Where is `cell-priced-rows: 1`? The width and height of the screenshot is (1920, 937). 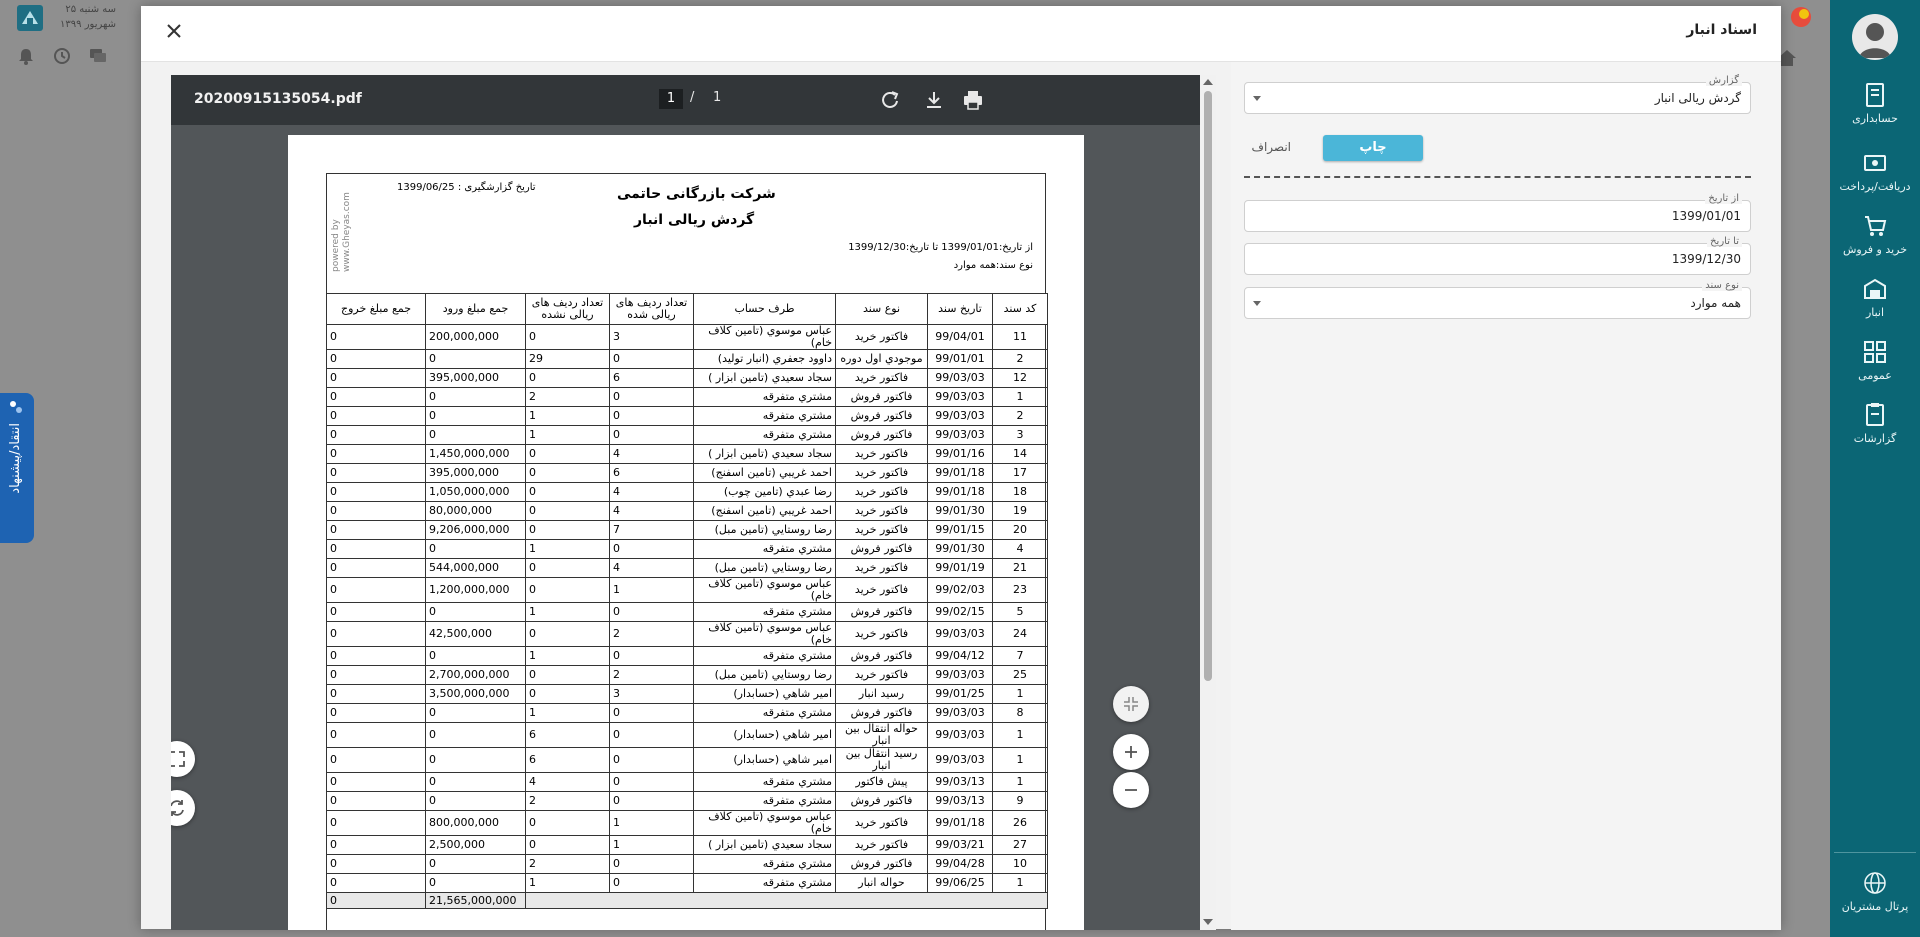
cell-priced-rows: 1 is located at coordinates (651, 845).